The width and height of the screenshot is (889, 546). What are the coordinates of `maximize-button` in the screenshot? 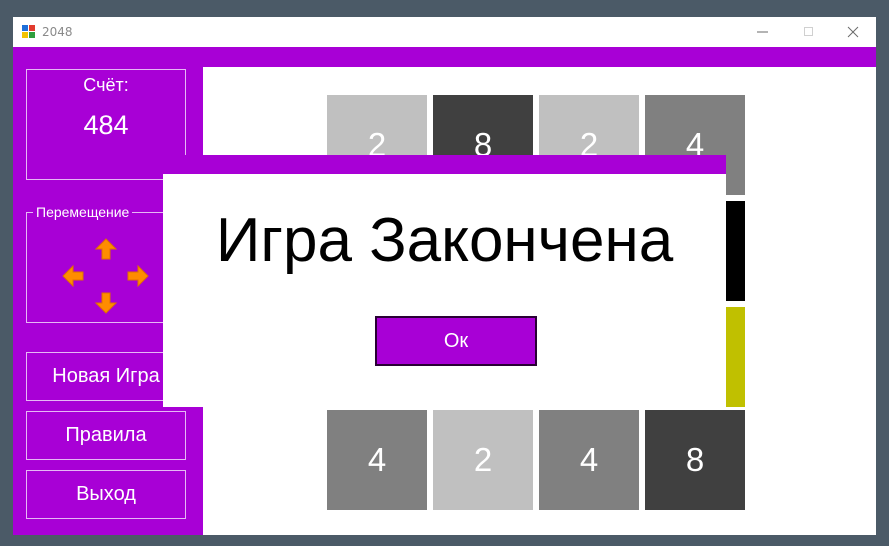 It's located at (809, 32).